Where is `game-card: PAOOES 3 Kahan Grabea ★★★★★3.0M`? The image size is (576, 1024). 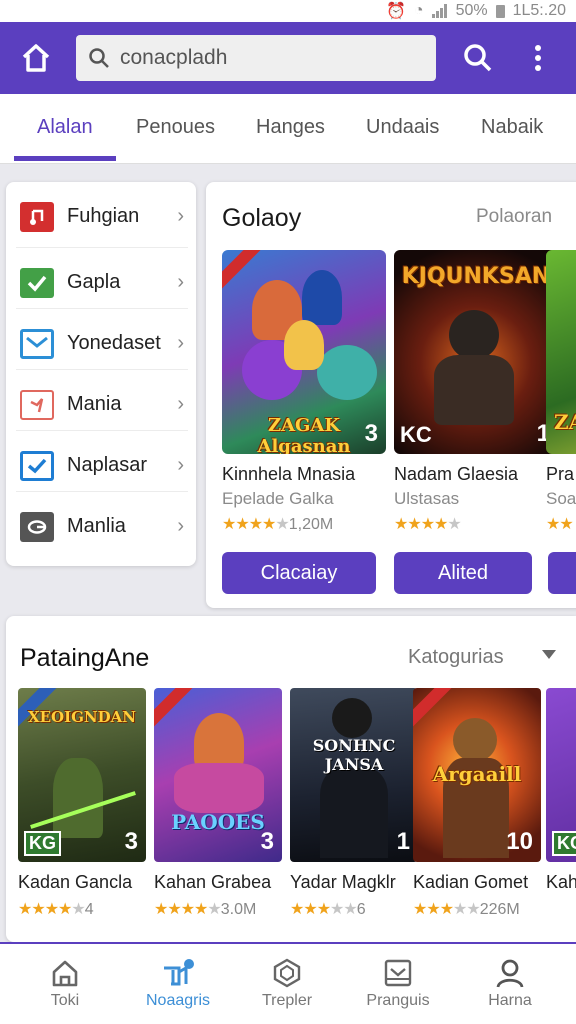 game-card: PAOOES 3 Kahan Grabea ★★★★★3.0M is located at coordinates (218, 803).